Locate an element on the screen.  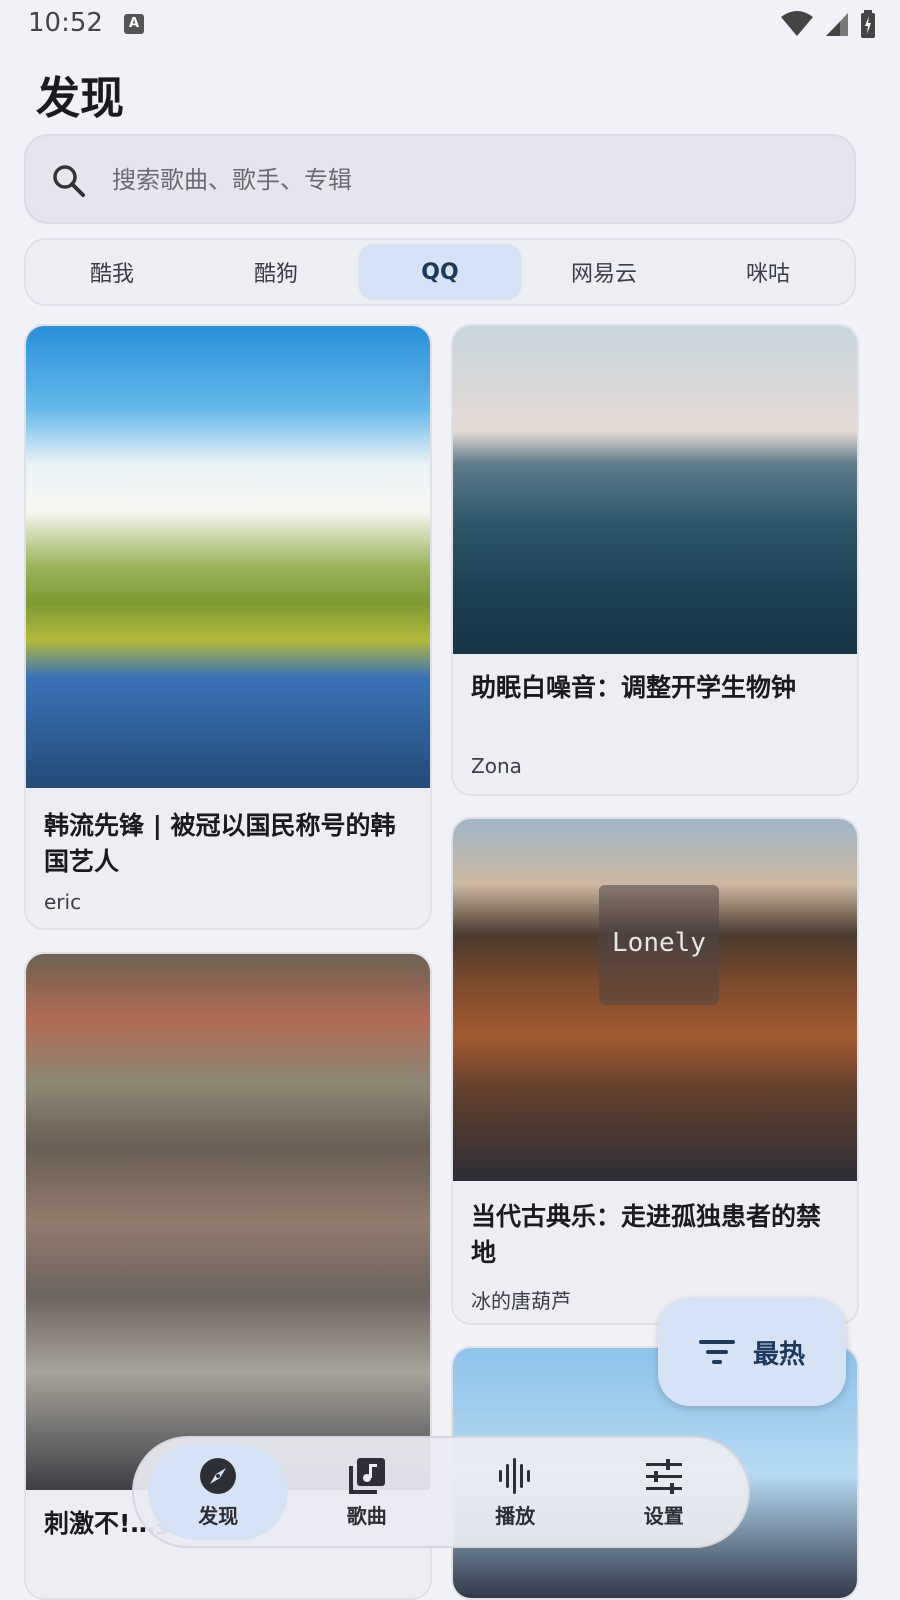
sliders-icon is located at coordinates (663, 1476).